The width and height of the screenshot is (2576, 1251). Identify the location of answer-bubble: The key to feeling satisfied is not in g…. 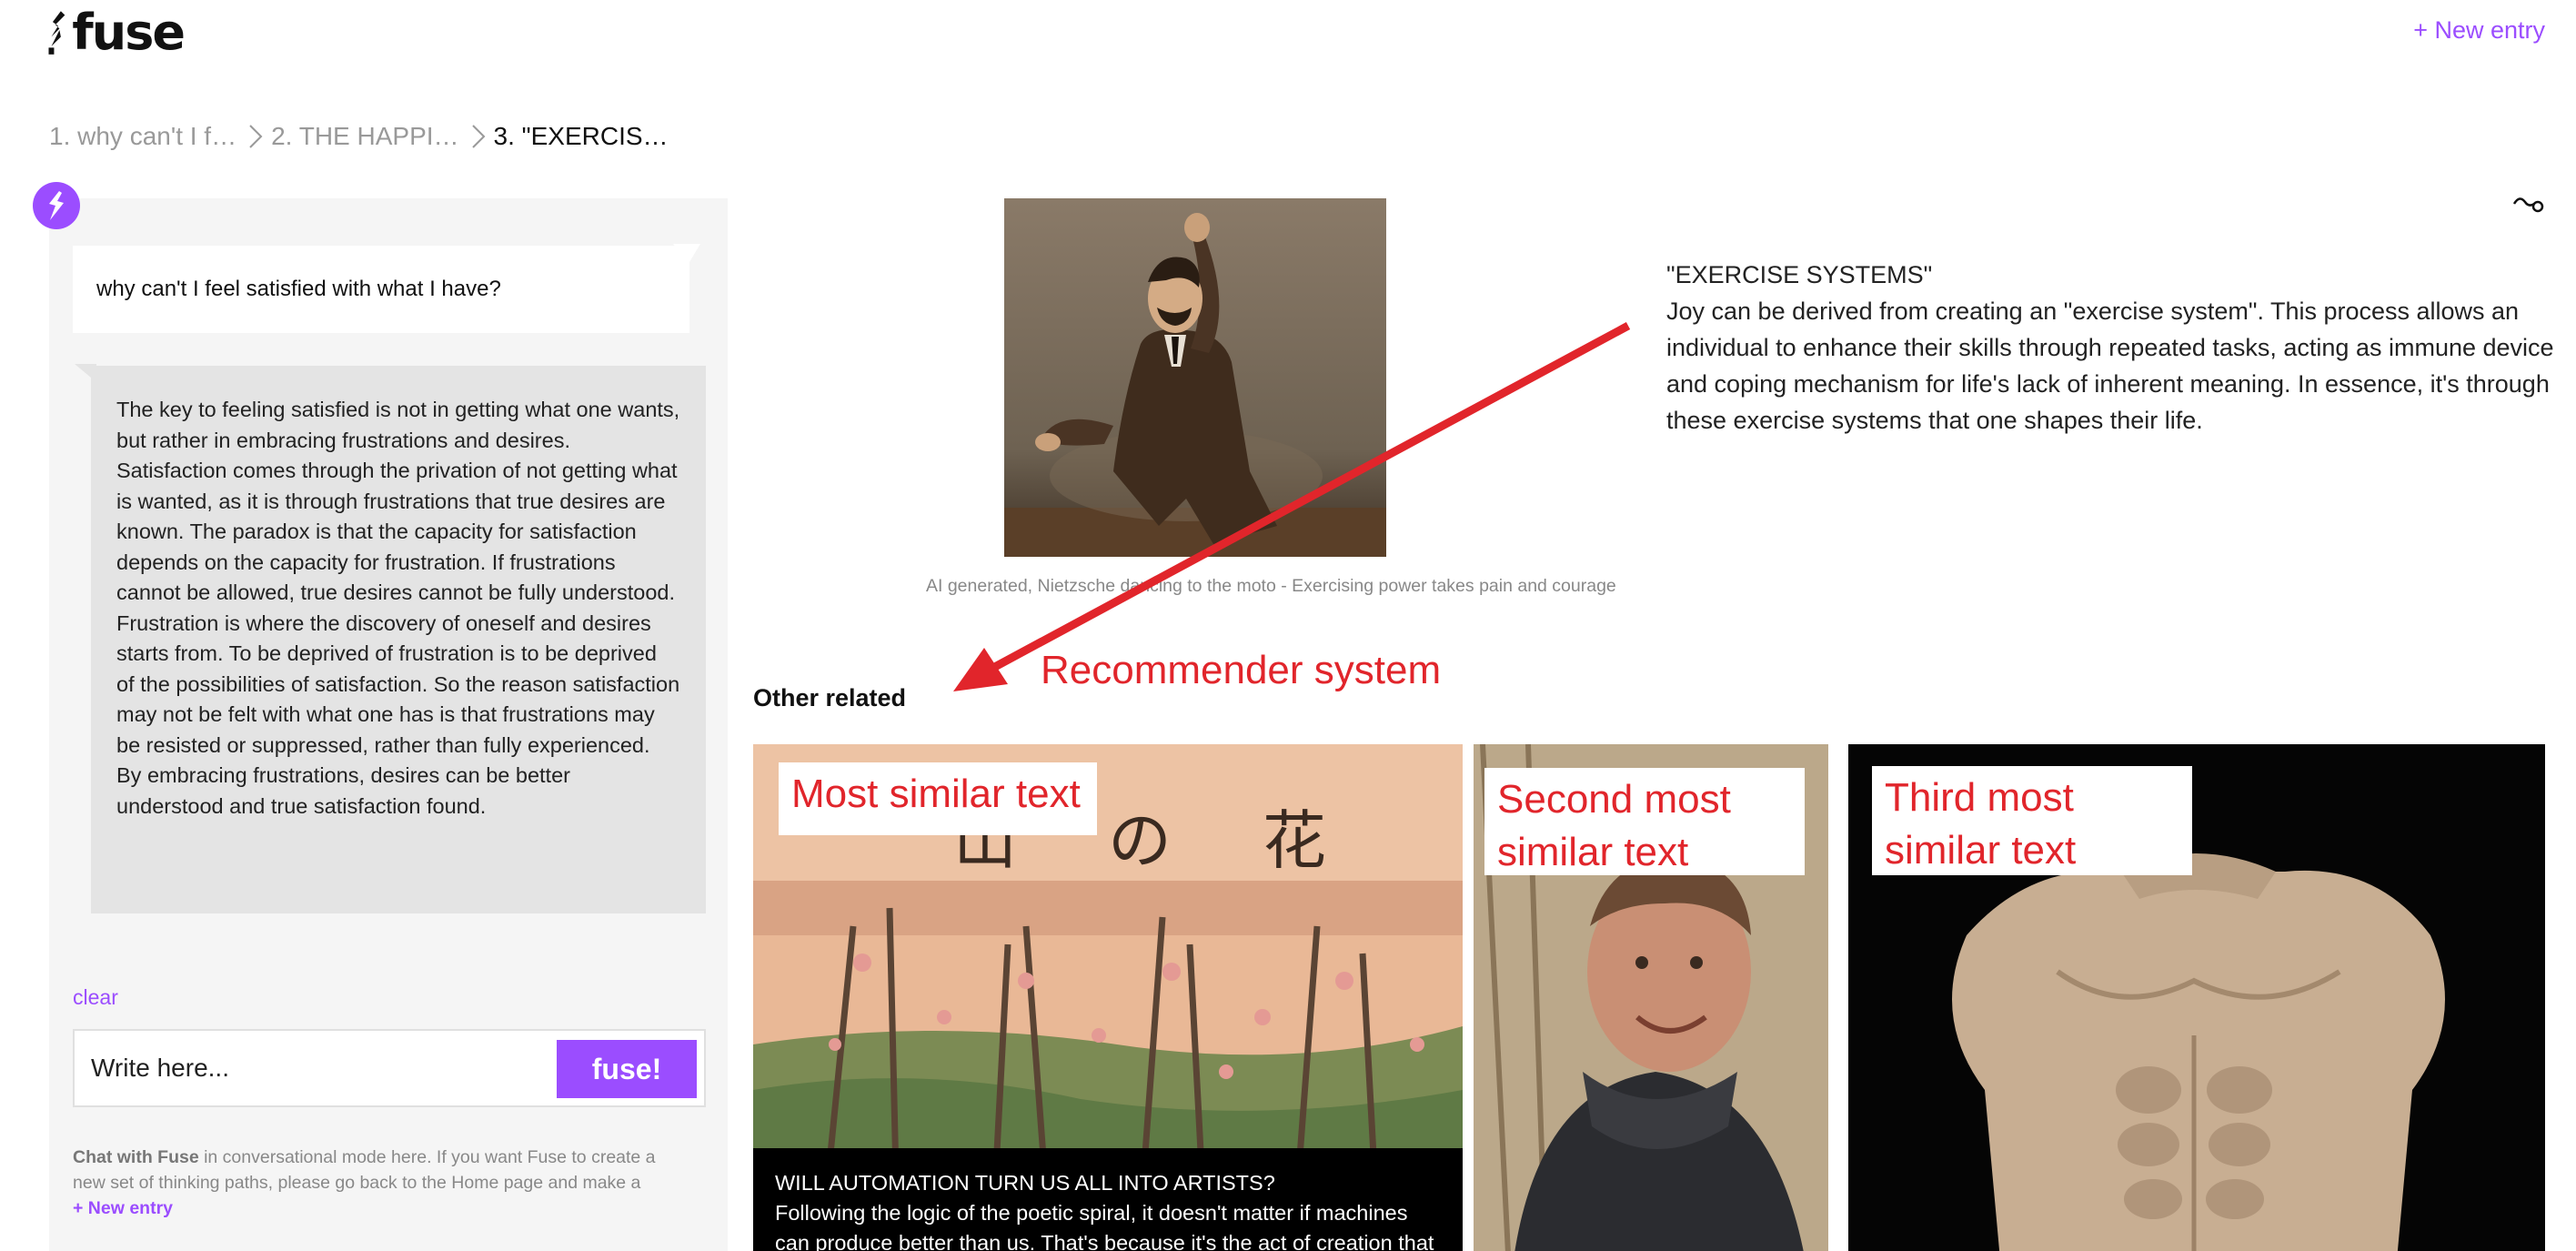
(398, 639).